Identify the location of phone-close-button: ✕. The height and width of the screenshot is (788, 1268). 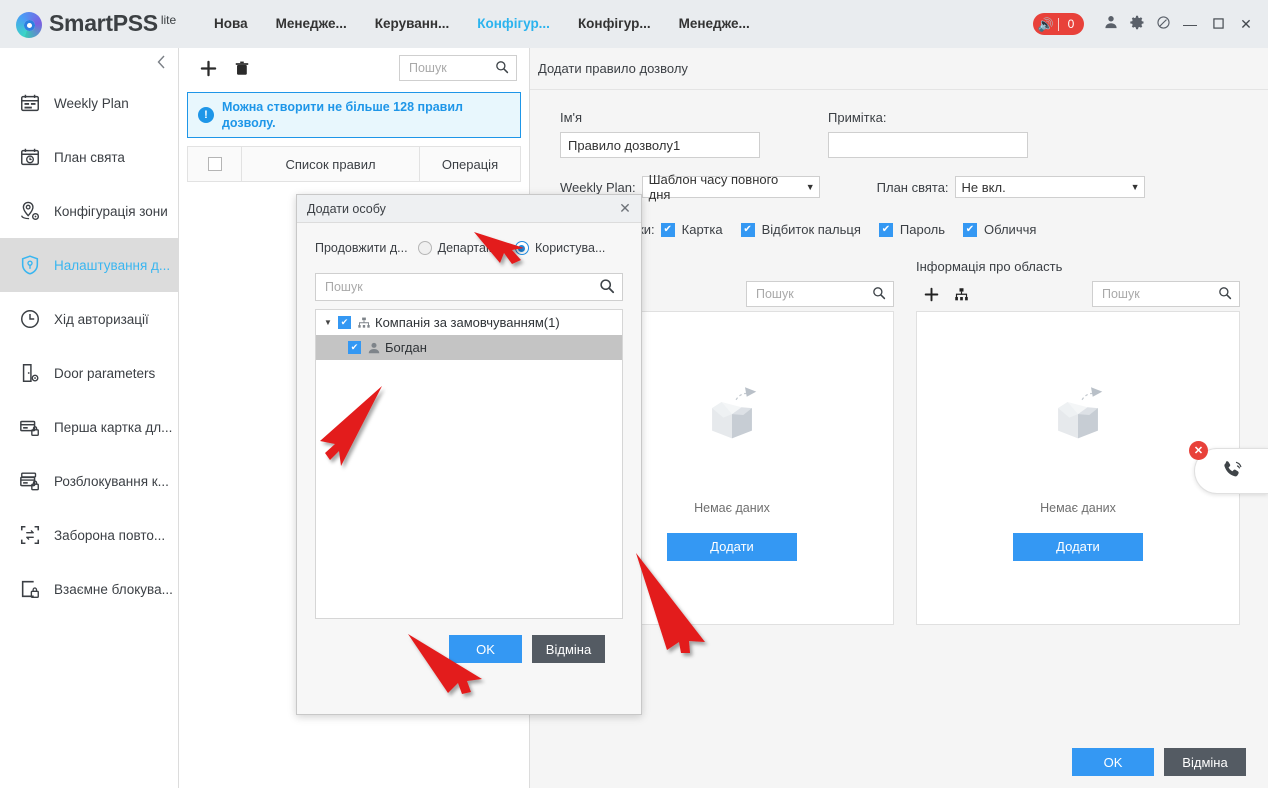
(1198, 450).